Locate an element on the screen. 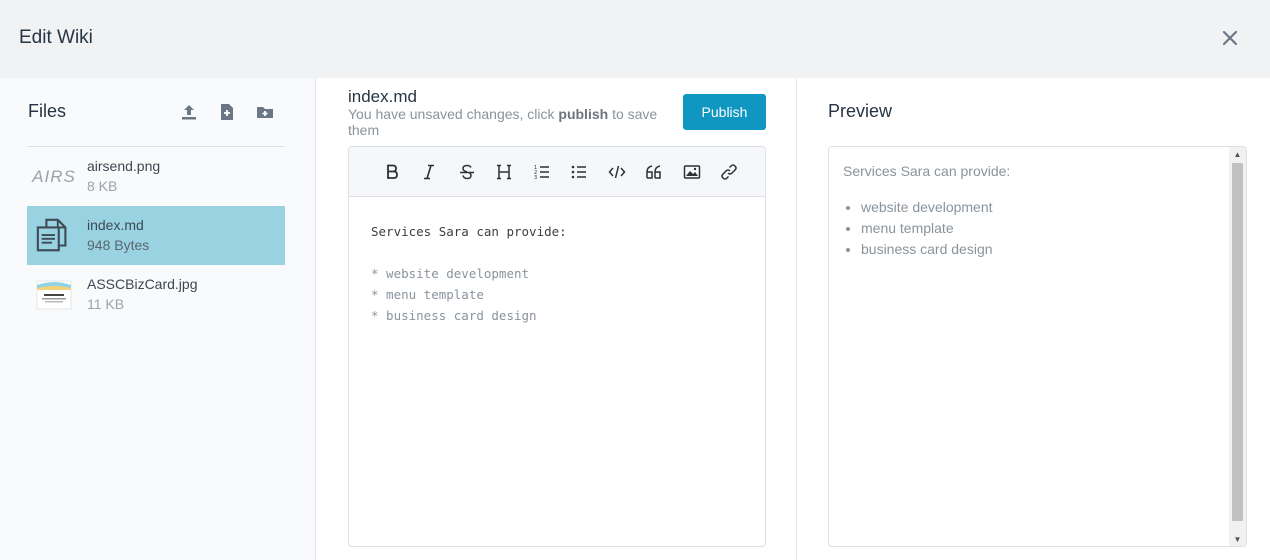 The width and height of the screenshot is (1270, 560). preview-title: Preview is located at coordinates (860, 111).